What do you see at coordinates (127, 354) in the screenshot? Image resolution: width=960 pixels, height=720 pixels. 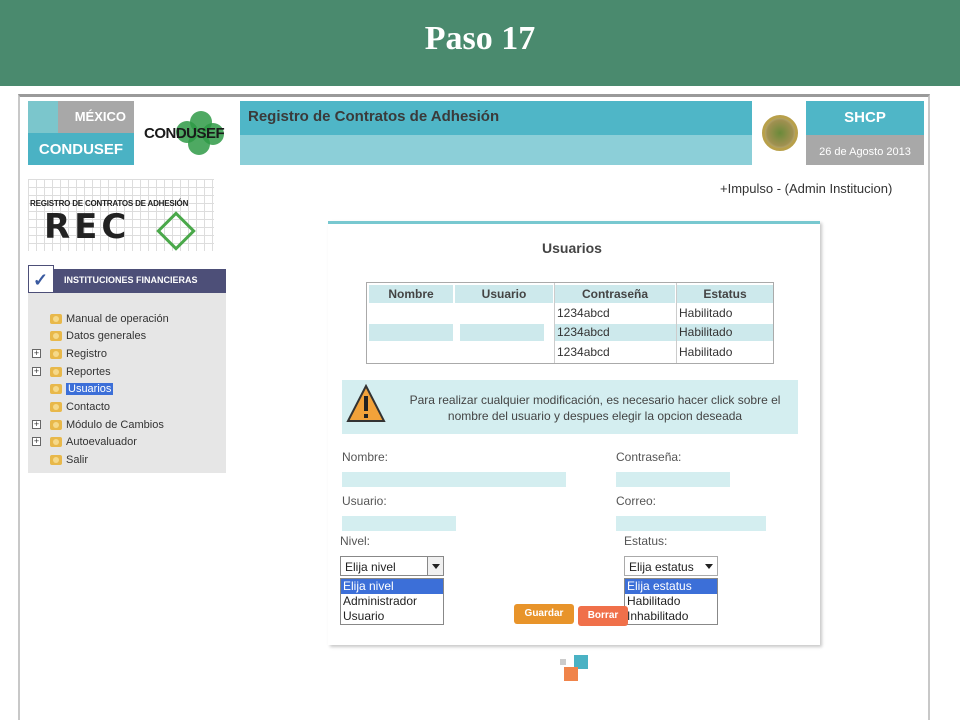 I see `sidebar-item-registro: + Registro` at bounding box center [127, 354].